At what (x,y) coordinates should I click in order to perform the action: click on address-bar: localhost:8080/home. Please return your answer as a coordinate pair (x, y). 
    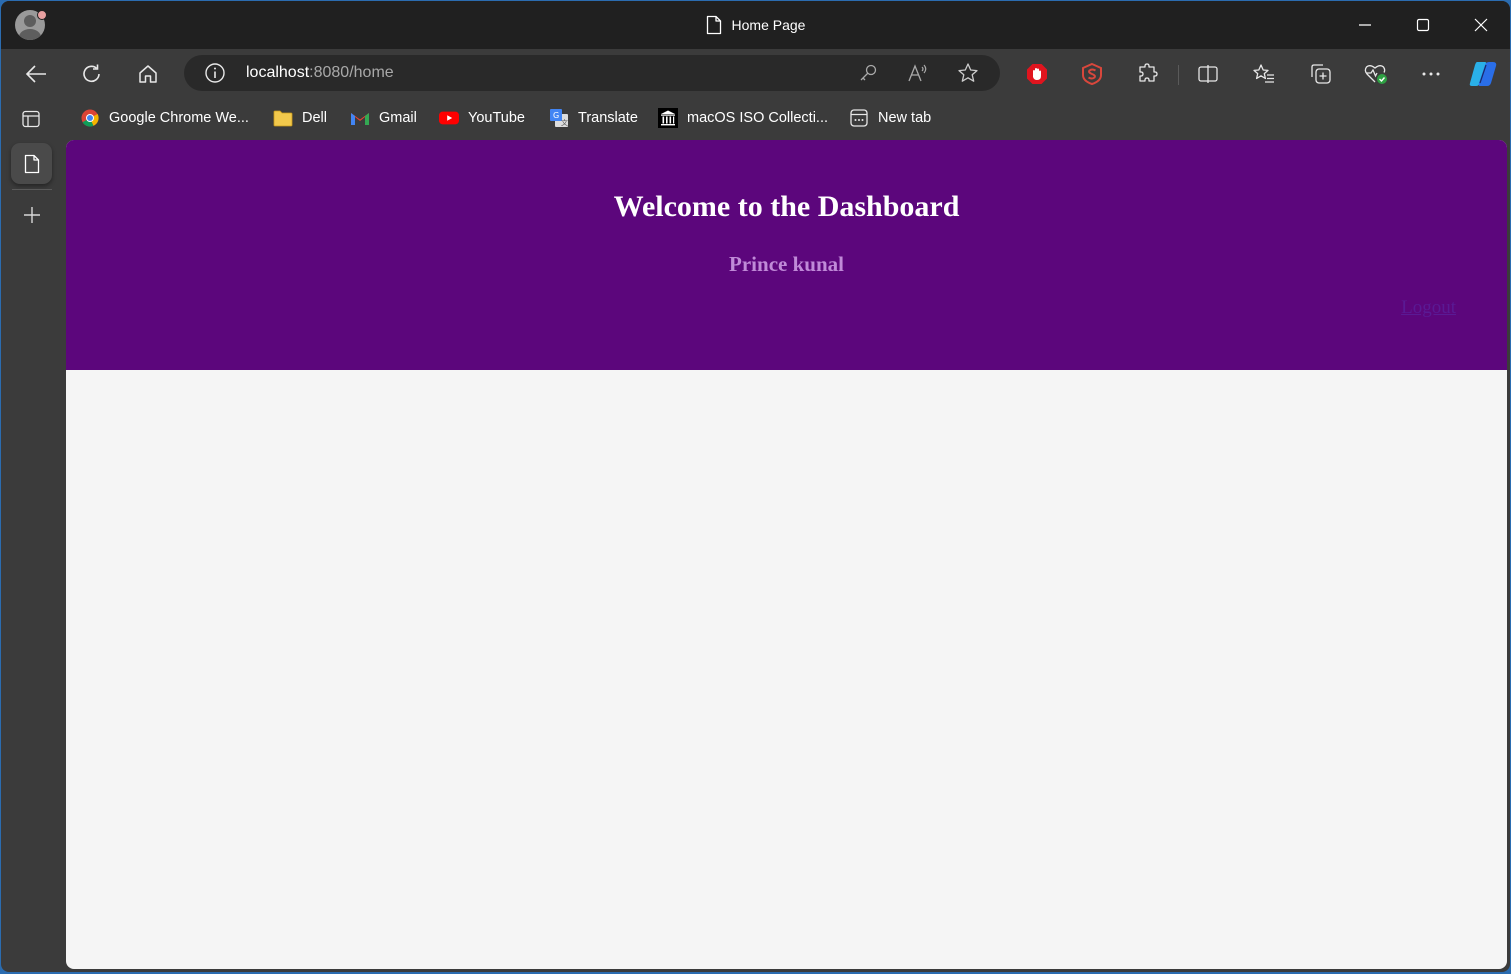
    Looking at the image, I should click on (592, 73).